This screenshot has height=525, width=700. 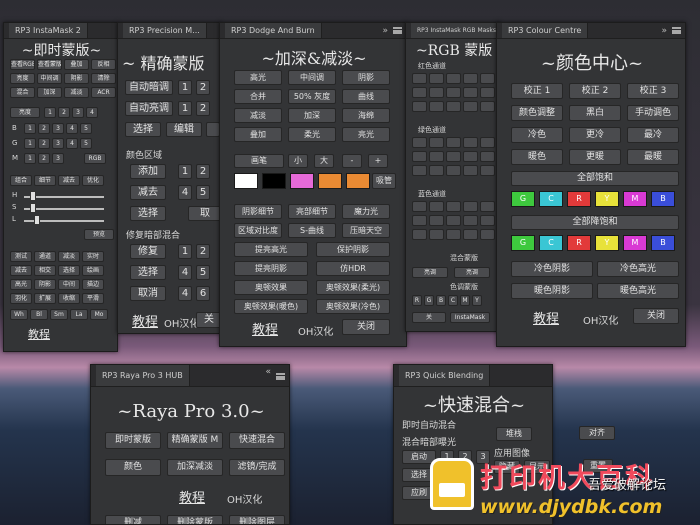 I want to click on im-s-slider, so click(x=64, y=209).